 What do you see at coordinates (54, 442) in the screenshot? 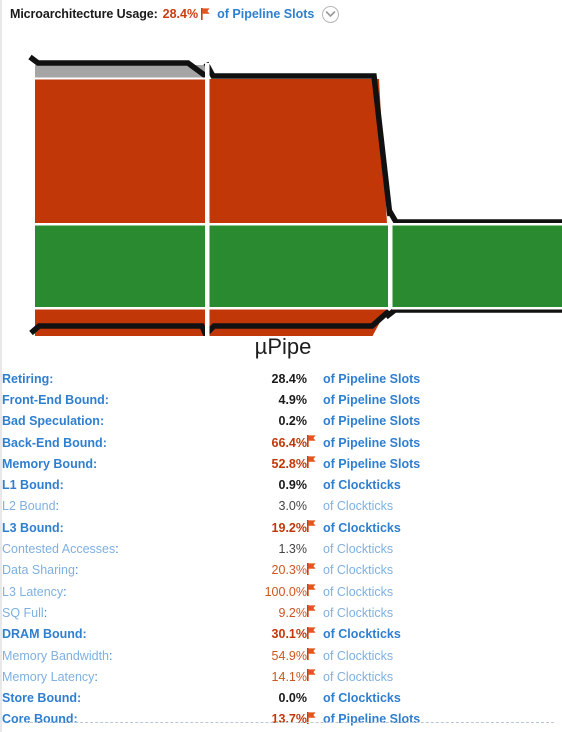
I see `metric-label: Back-End Bound:` at bounding box center [54, 442].